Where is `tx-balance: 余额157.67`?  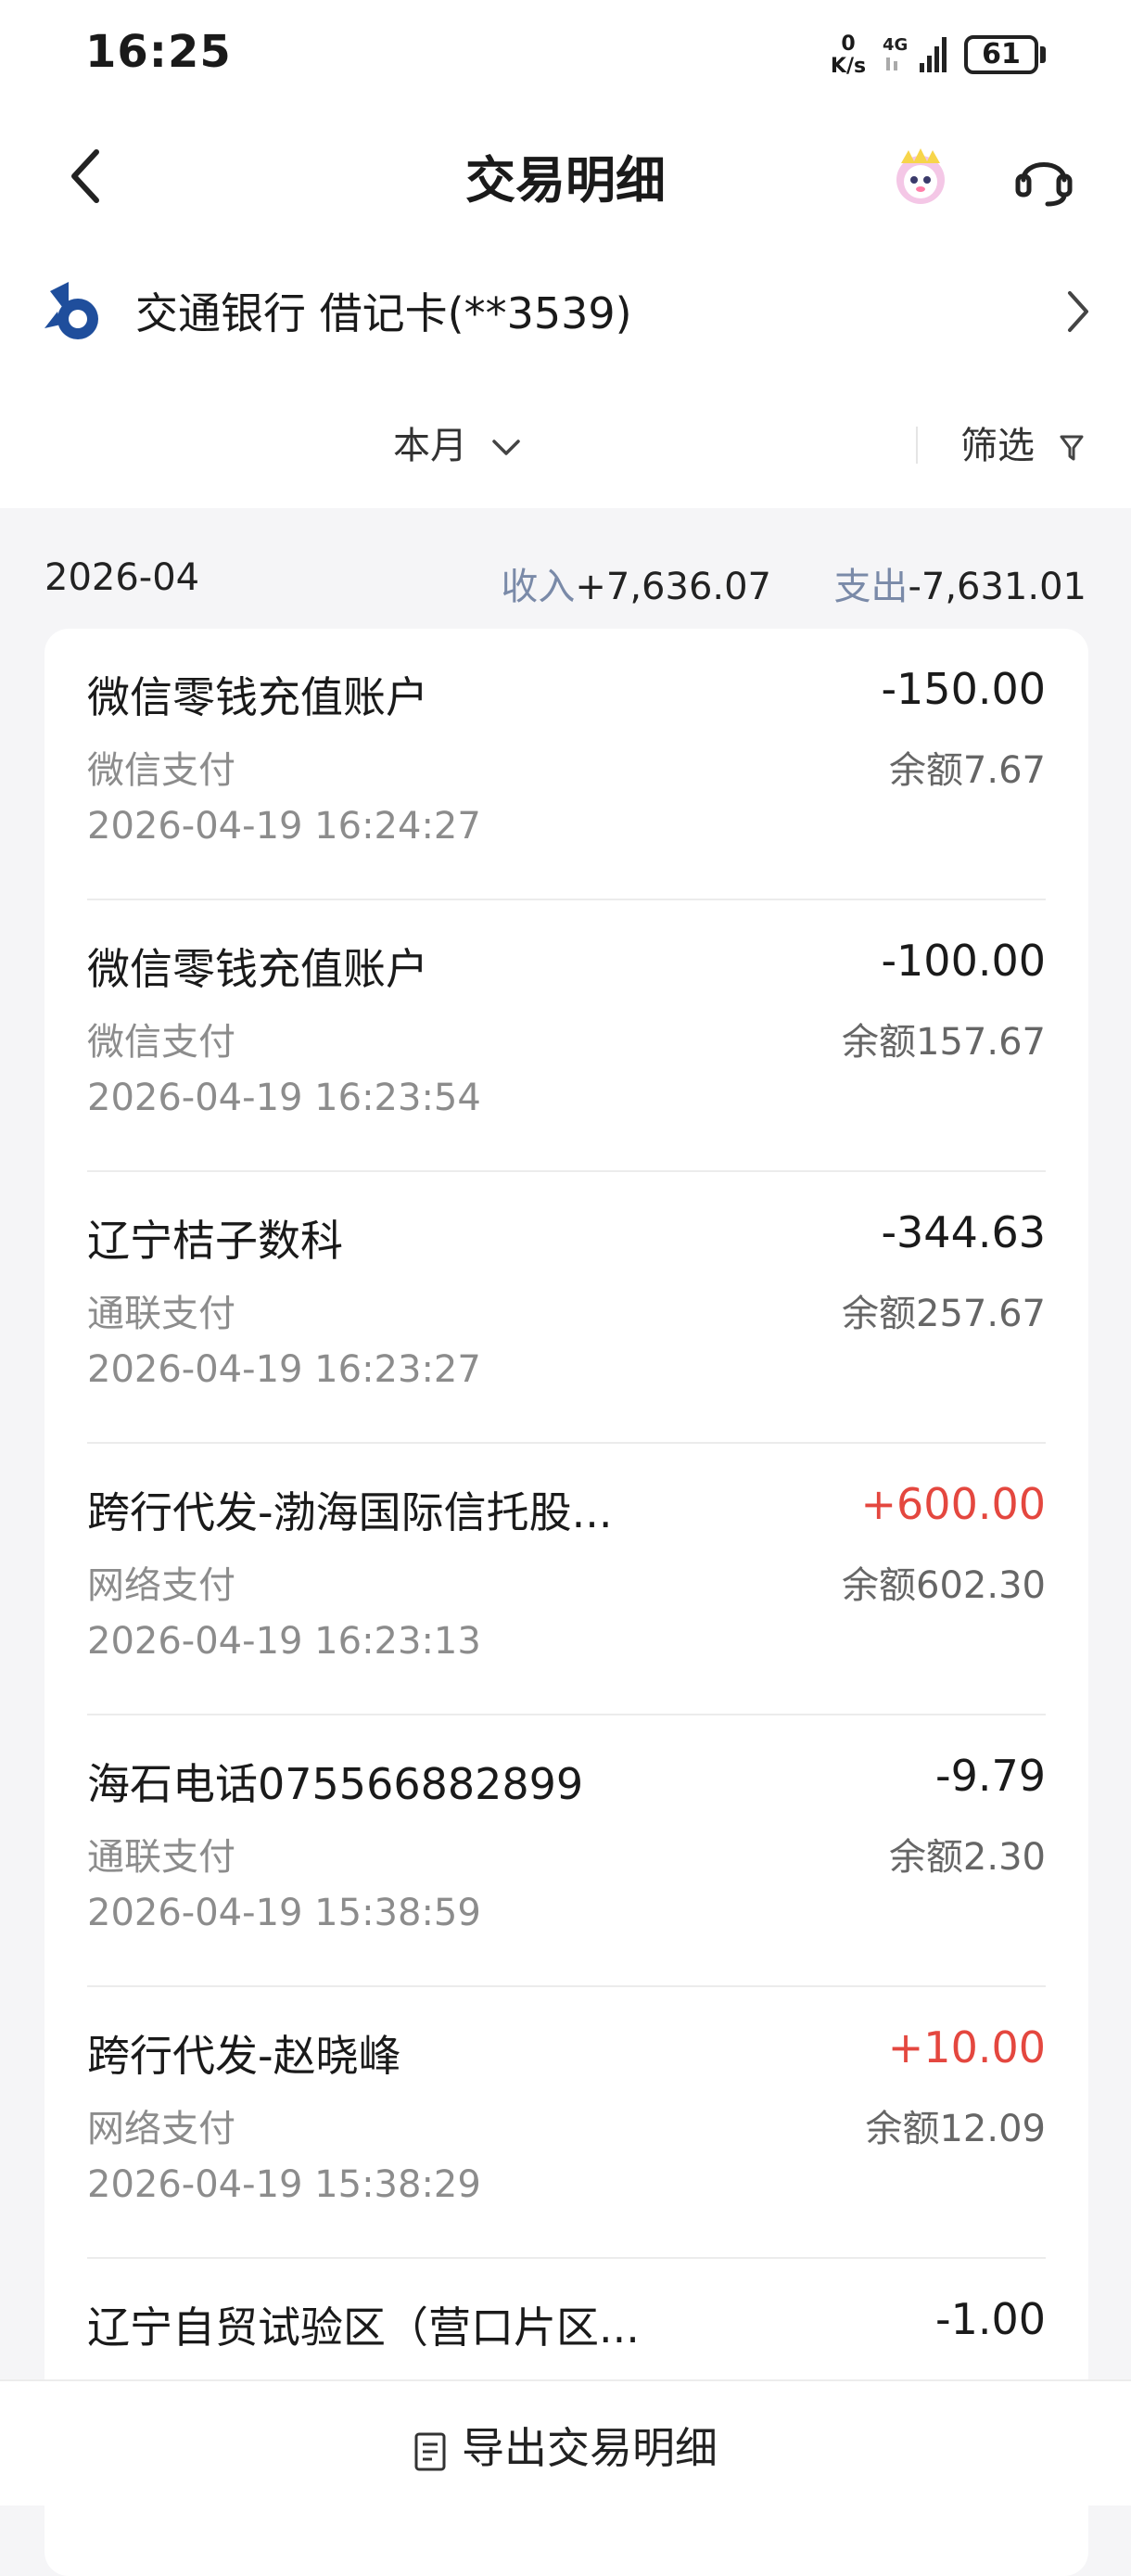
tx-balance: 余额157.67 is located at coordinates (944, 1042).